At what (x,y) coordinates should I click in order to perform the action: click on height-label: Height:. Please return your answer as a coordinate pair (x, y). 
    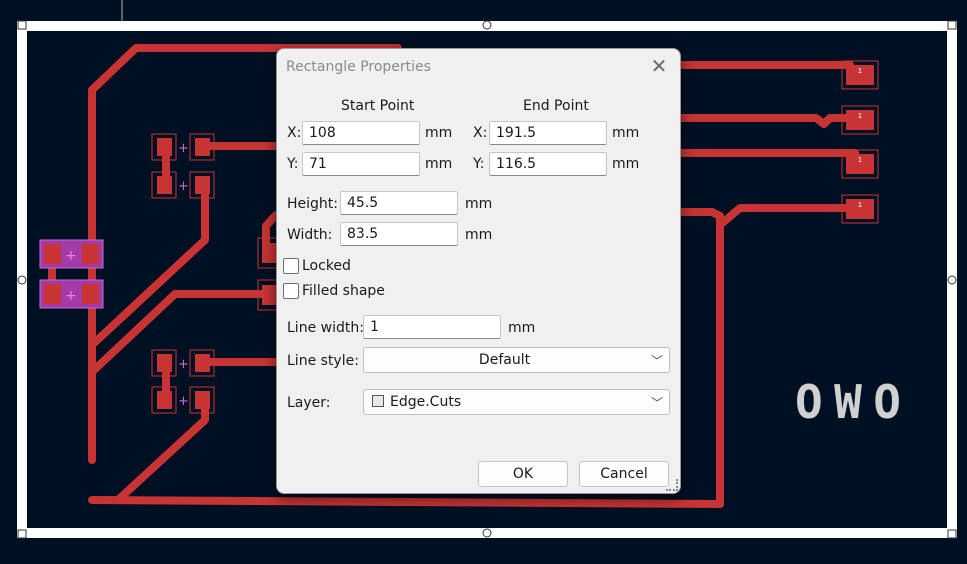
    Looking at the image, I should click on (312, 204).